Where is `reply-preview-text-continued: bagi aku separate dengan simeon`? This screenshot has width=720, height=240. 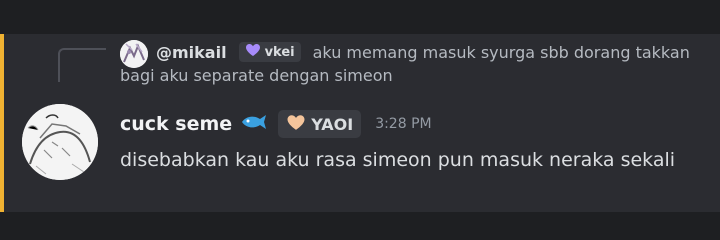
reply-preview-text-continued: bagi aku separate dengan simeon is located at coordinates (256, 75).